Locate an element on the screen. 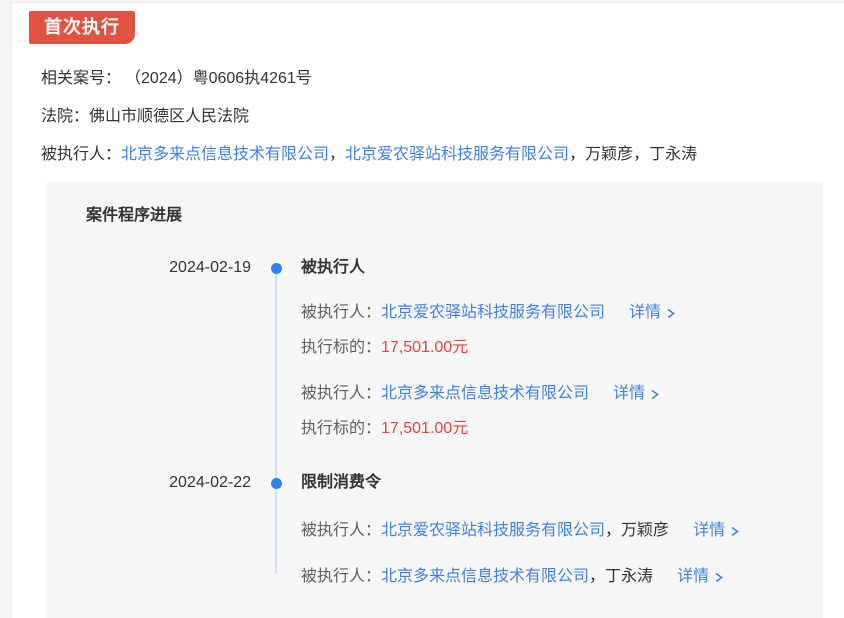  event-entry: 被执行人：北京爱农驿站科技服务有限公司，万颖彦 详情 is located at coordinates (562, 531).